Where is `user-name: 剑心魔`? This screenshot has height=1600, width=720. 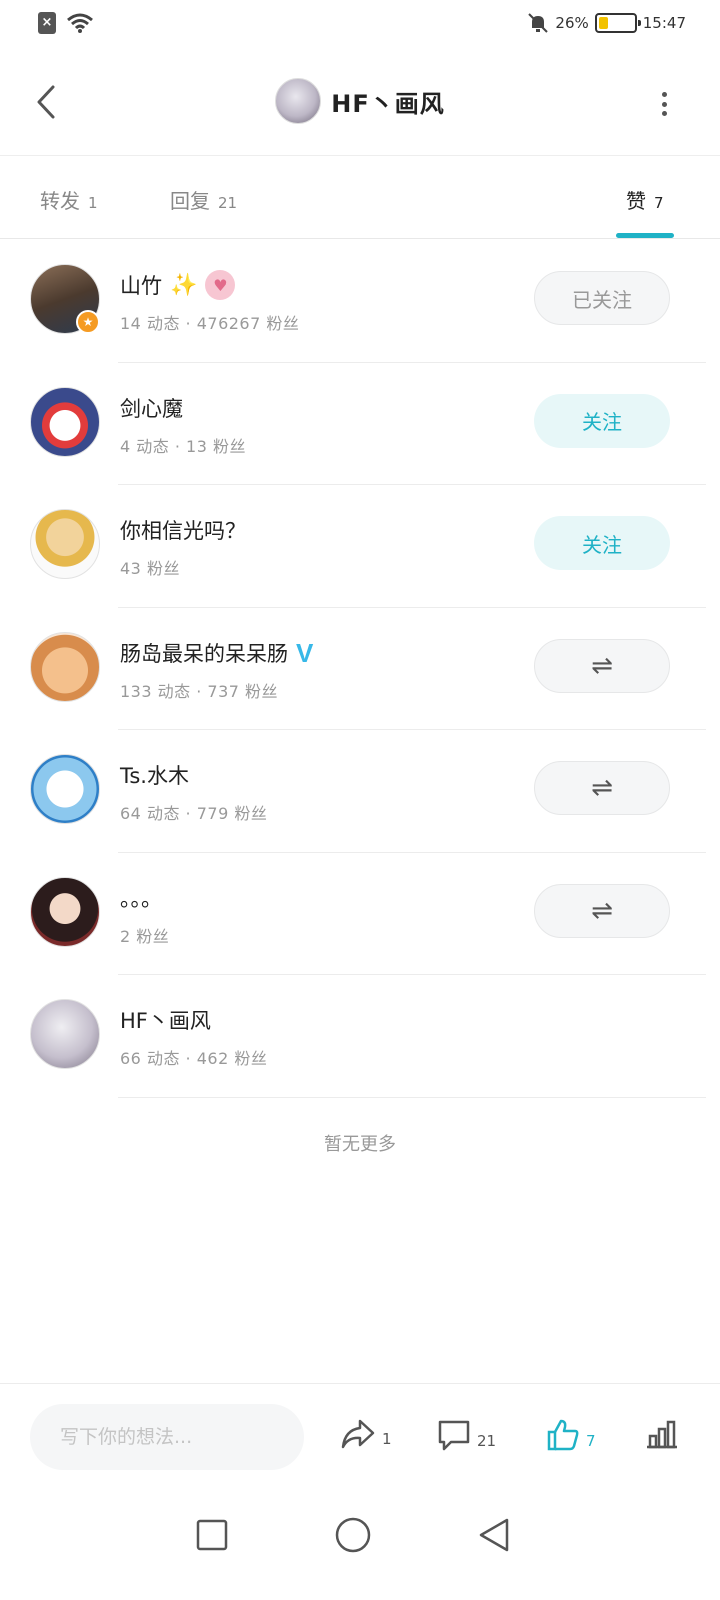
user-name: 剑心魔 is located at coordinates (151, 408).